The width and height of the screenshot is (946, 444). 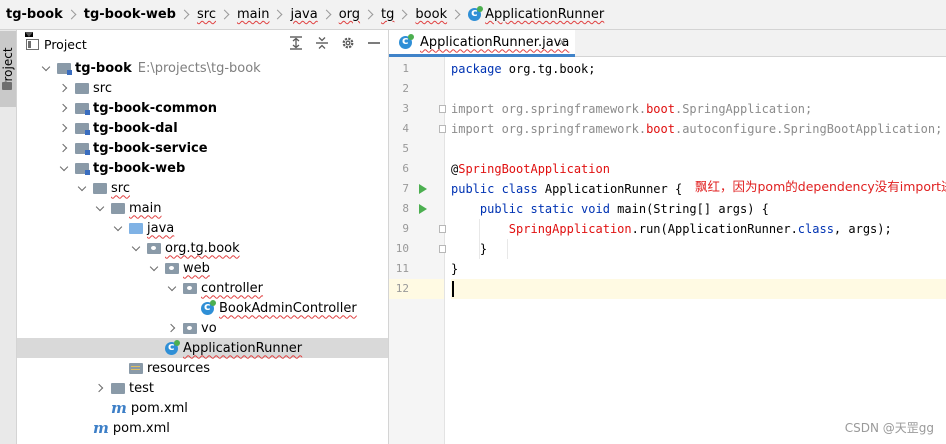 I want to click on tree-row: tg-book-web, so click(x=202, y=168).